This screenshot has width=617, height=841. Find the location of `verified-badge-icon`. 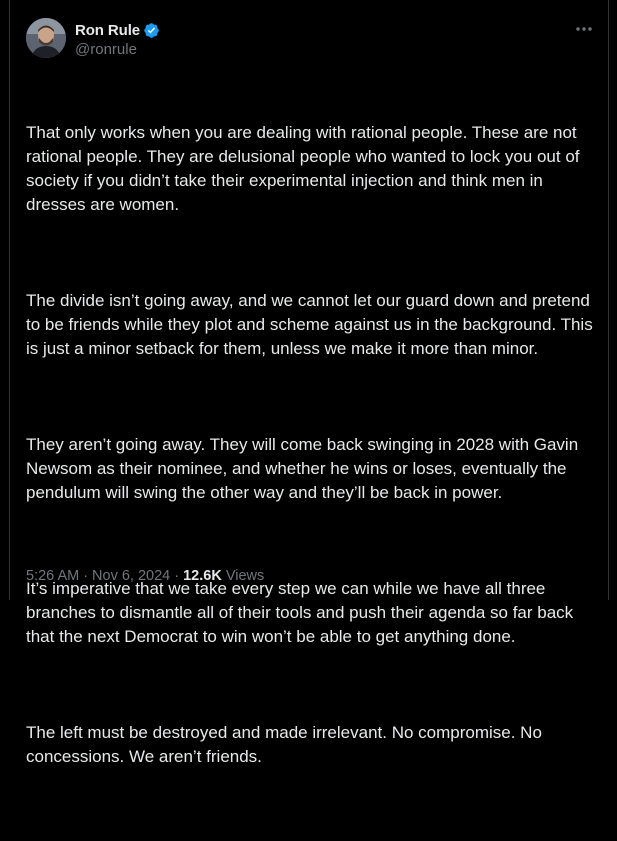

verified-badge-icon is located at coordinates (151, 30).